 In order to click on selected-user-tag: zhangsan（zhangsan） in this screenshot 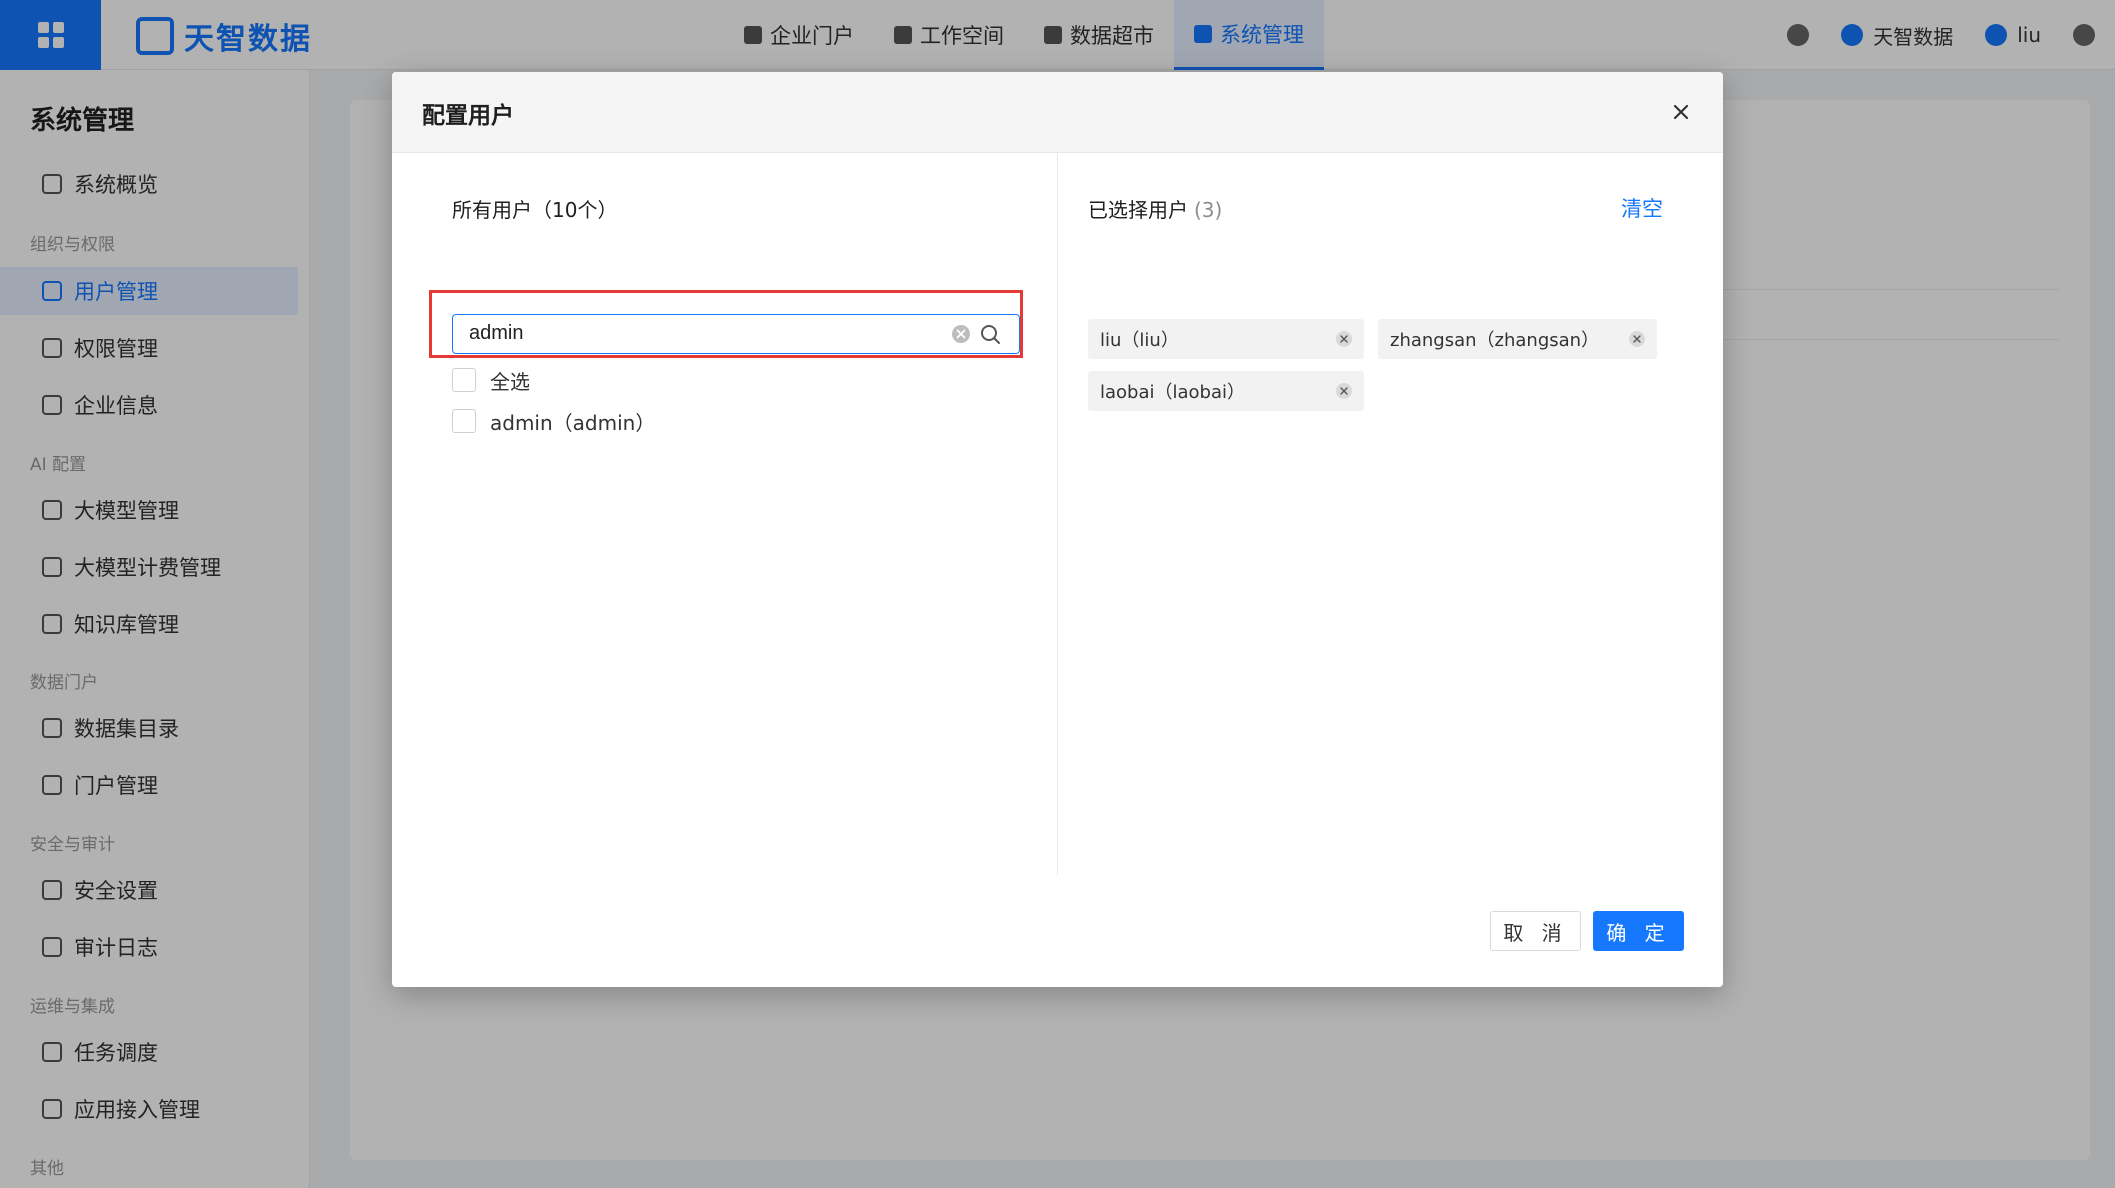, I will do `click(1517, 339)`.